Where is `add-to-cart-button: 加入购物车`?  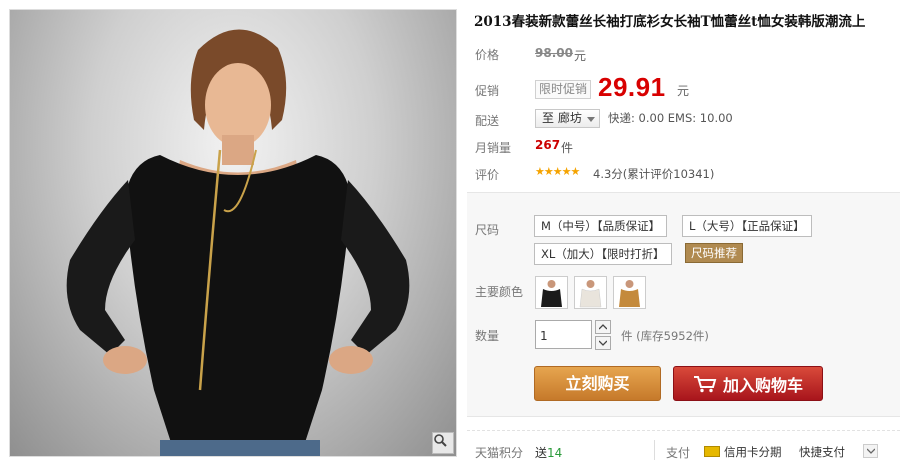 add-to-cart-button: 加入购物车 is located at coordinates (748, 383).